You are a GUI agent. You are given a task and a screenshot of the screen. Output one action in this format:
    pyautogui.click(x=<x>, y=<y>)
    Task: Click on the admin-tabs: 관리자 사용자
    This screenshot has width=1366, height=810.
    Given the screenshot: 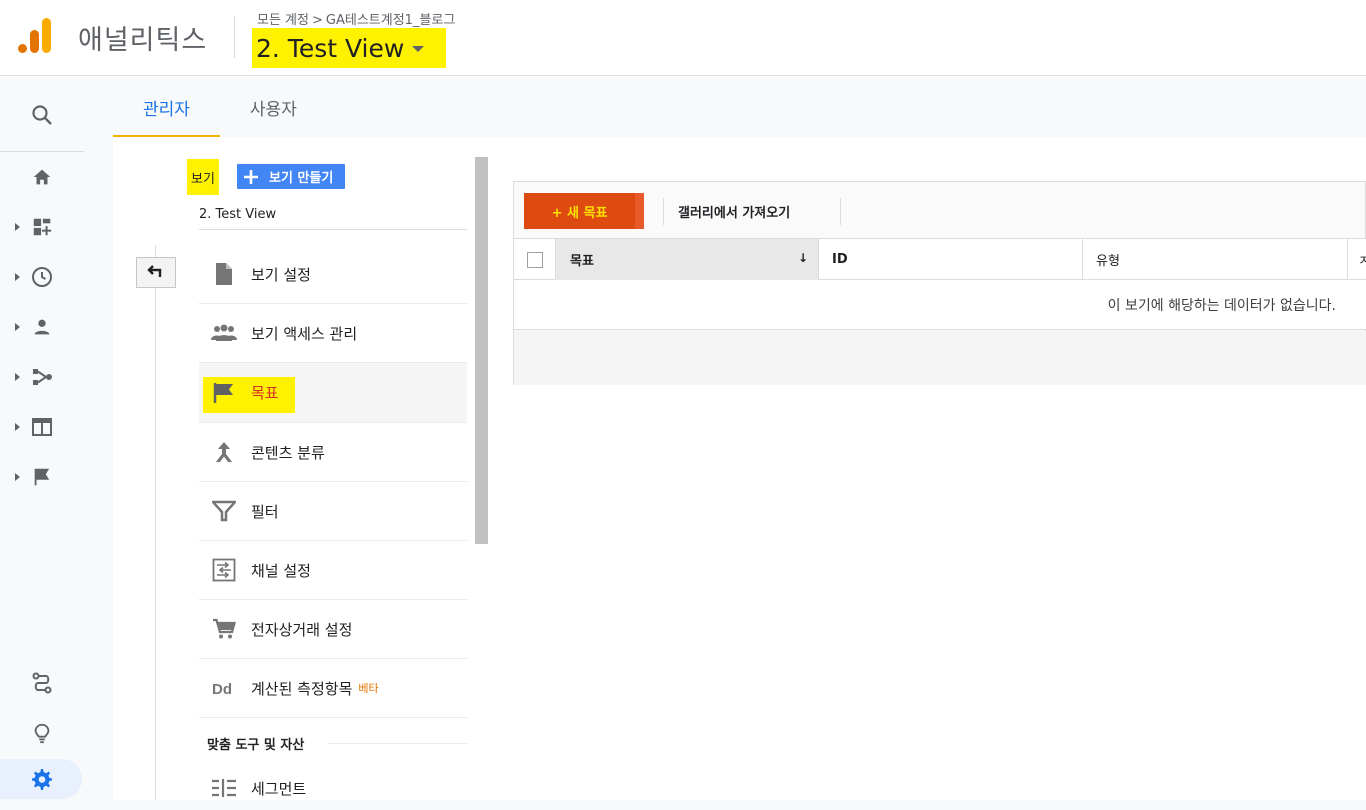 What is the action you would take?
    pyautogui.click(x=220, y=107)
    